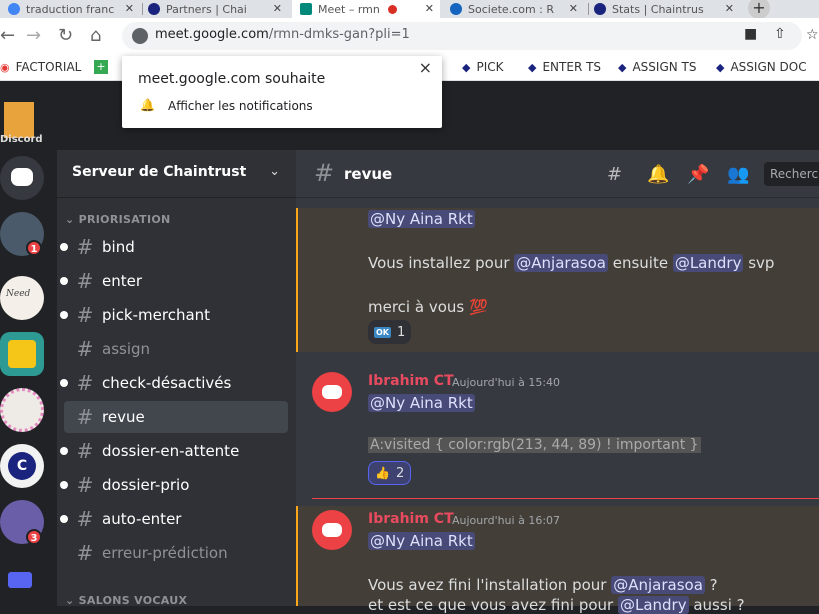 The height and width of the screenshot is (614, 819). I want to click on green-square-icon: +, so click(101, 67).